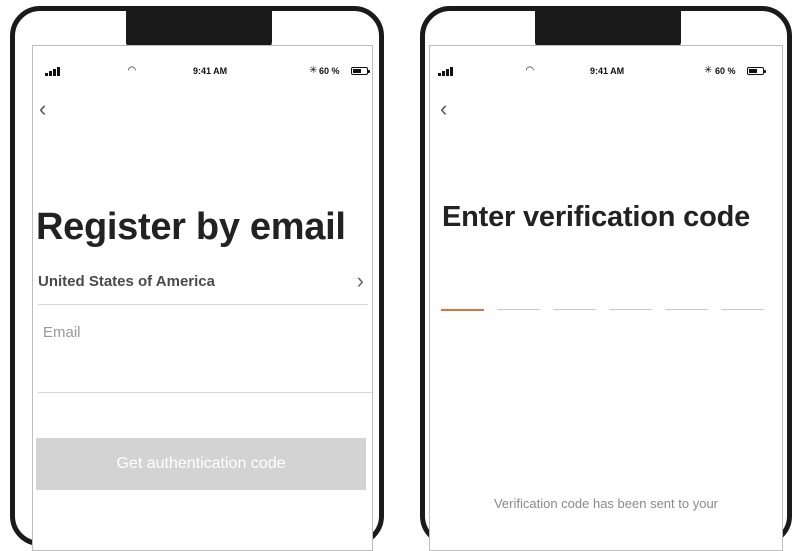 The height and width of the screenshot is (551, 797). Describe the element at coordinates (201, 464) in the screenshot. I see `get-auth-code-button: Get authentication code` at that location.